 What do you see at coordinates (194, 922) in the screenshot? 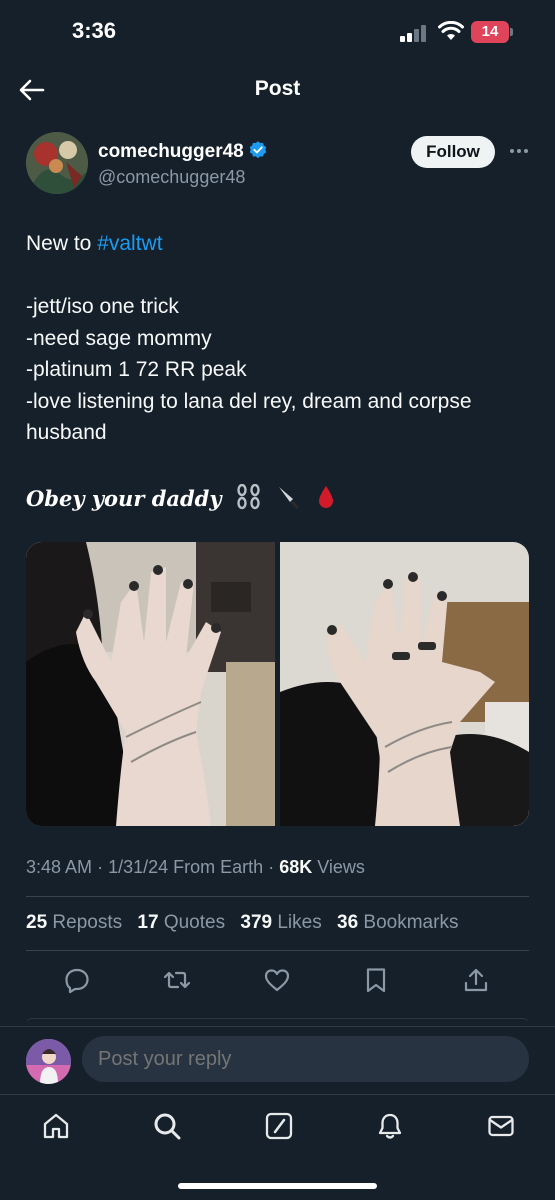
I see `quotes-label: Quotes` at bounding box center [194, 922].